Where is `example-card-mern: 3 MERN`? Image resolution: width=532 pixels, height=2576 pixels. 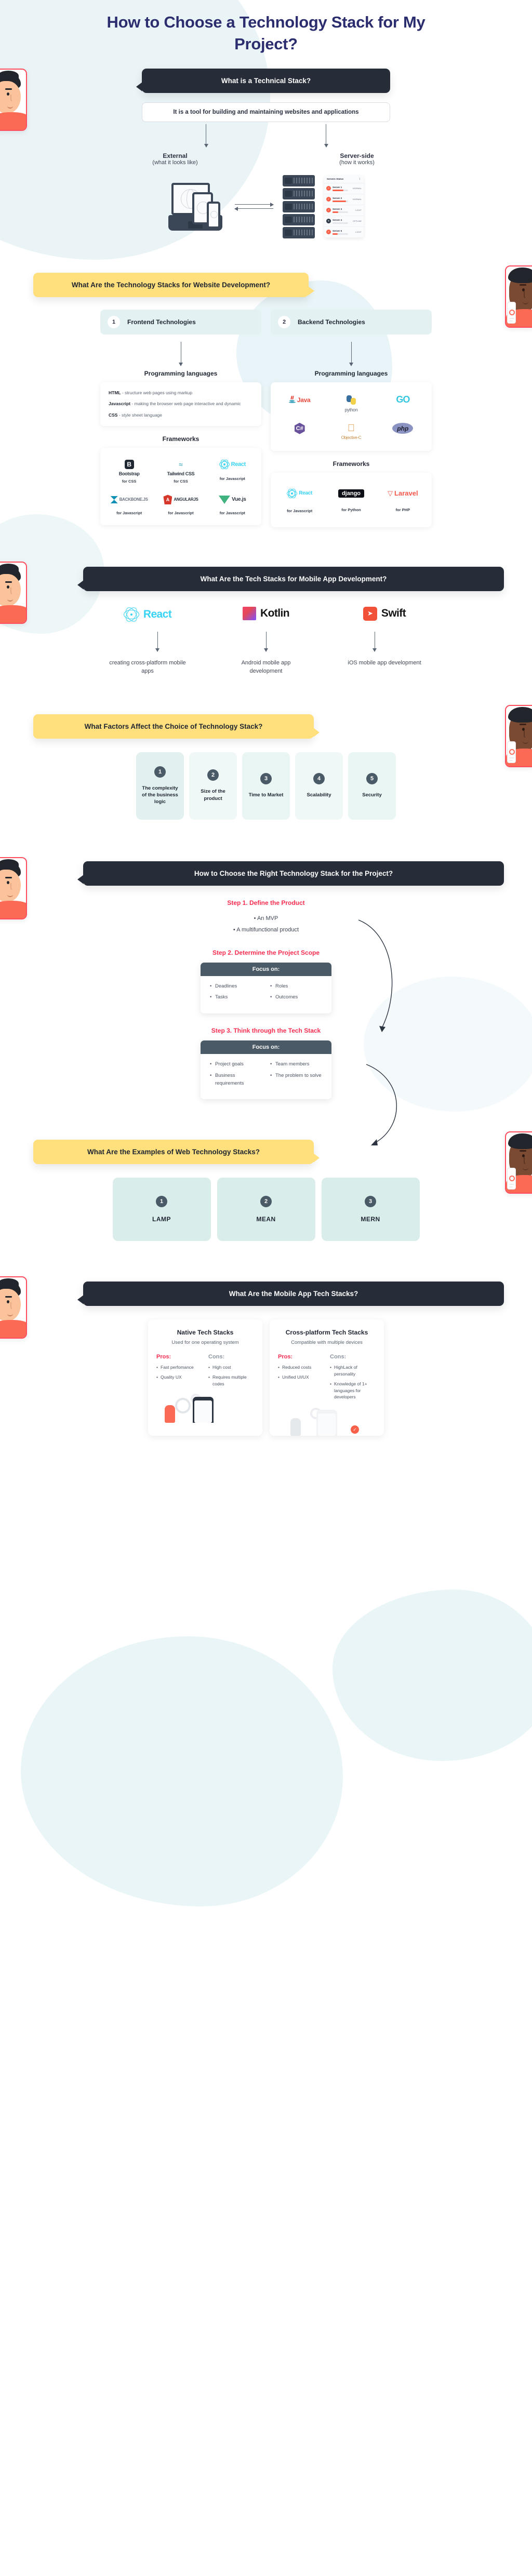
example-card-mern: 3 MERN is located at coordinates (370, 1210).